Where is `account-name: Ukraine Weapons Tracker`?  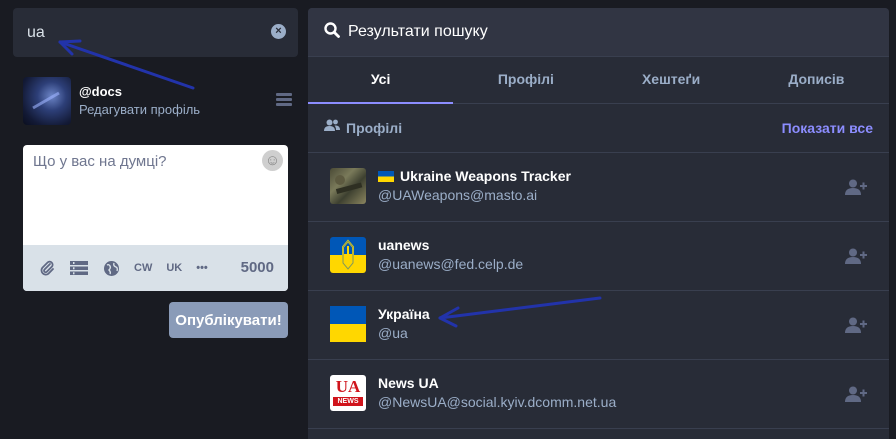 account-name: Ukraine Weapons Tracker is located at coordinates (474, 176).